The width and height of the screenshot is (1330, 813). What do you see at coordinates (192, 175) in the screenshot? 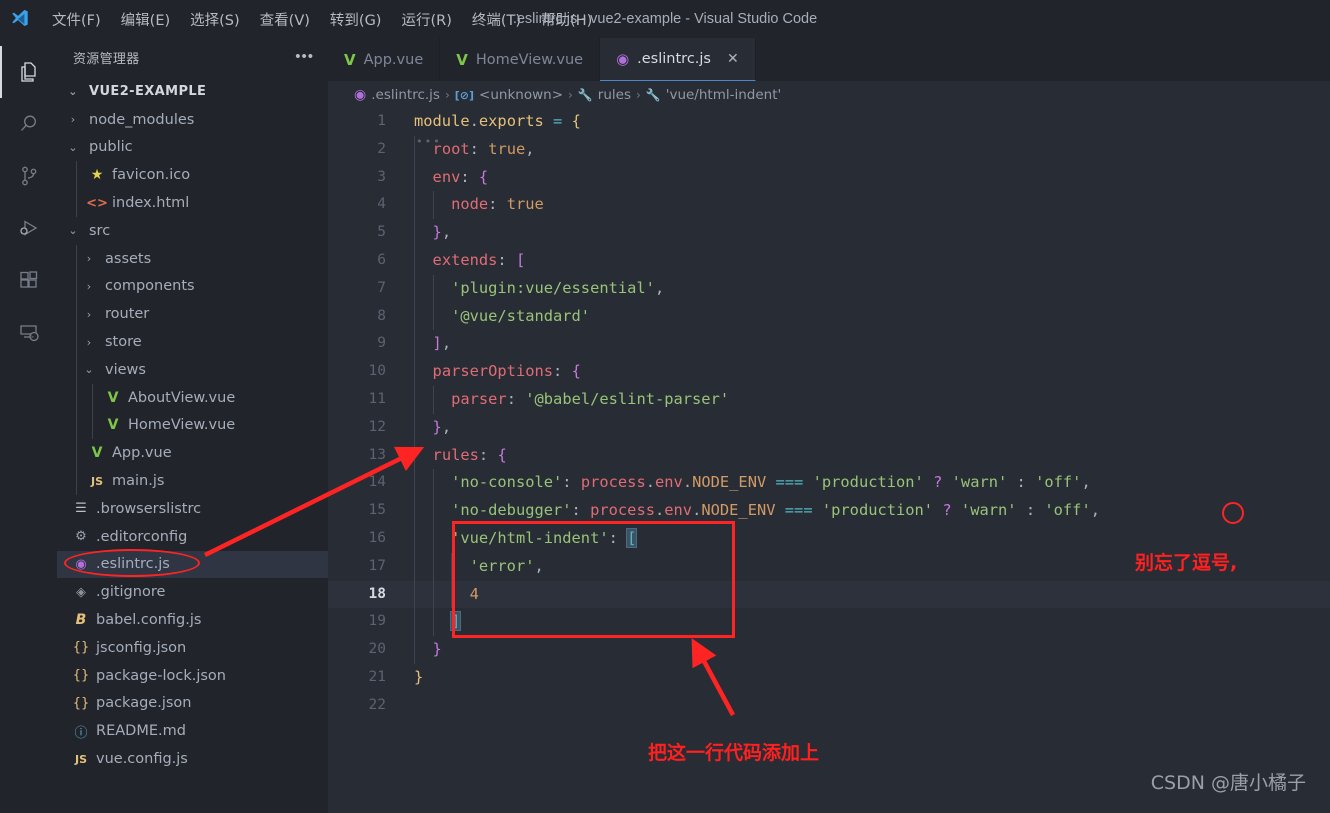
I see `tree-file-favicon.ico: ★ favicon.ico` at bounding box center [192, 175].